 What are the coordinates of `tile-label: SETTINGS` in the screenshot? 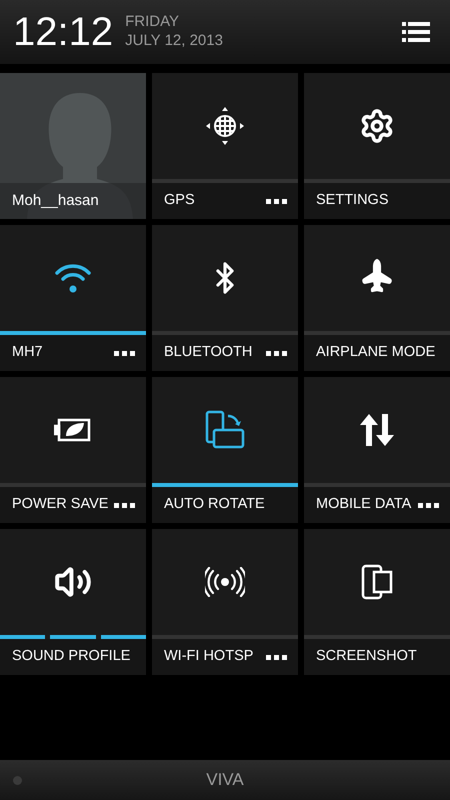 It's located at (352, 200).